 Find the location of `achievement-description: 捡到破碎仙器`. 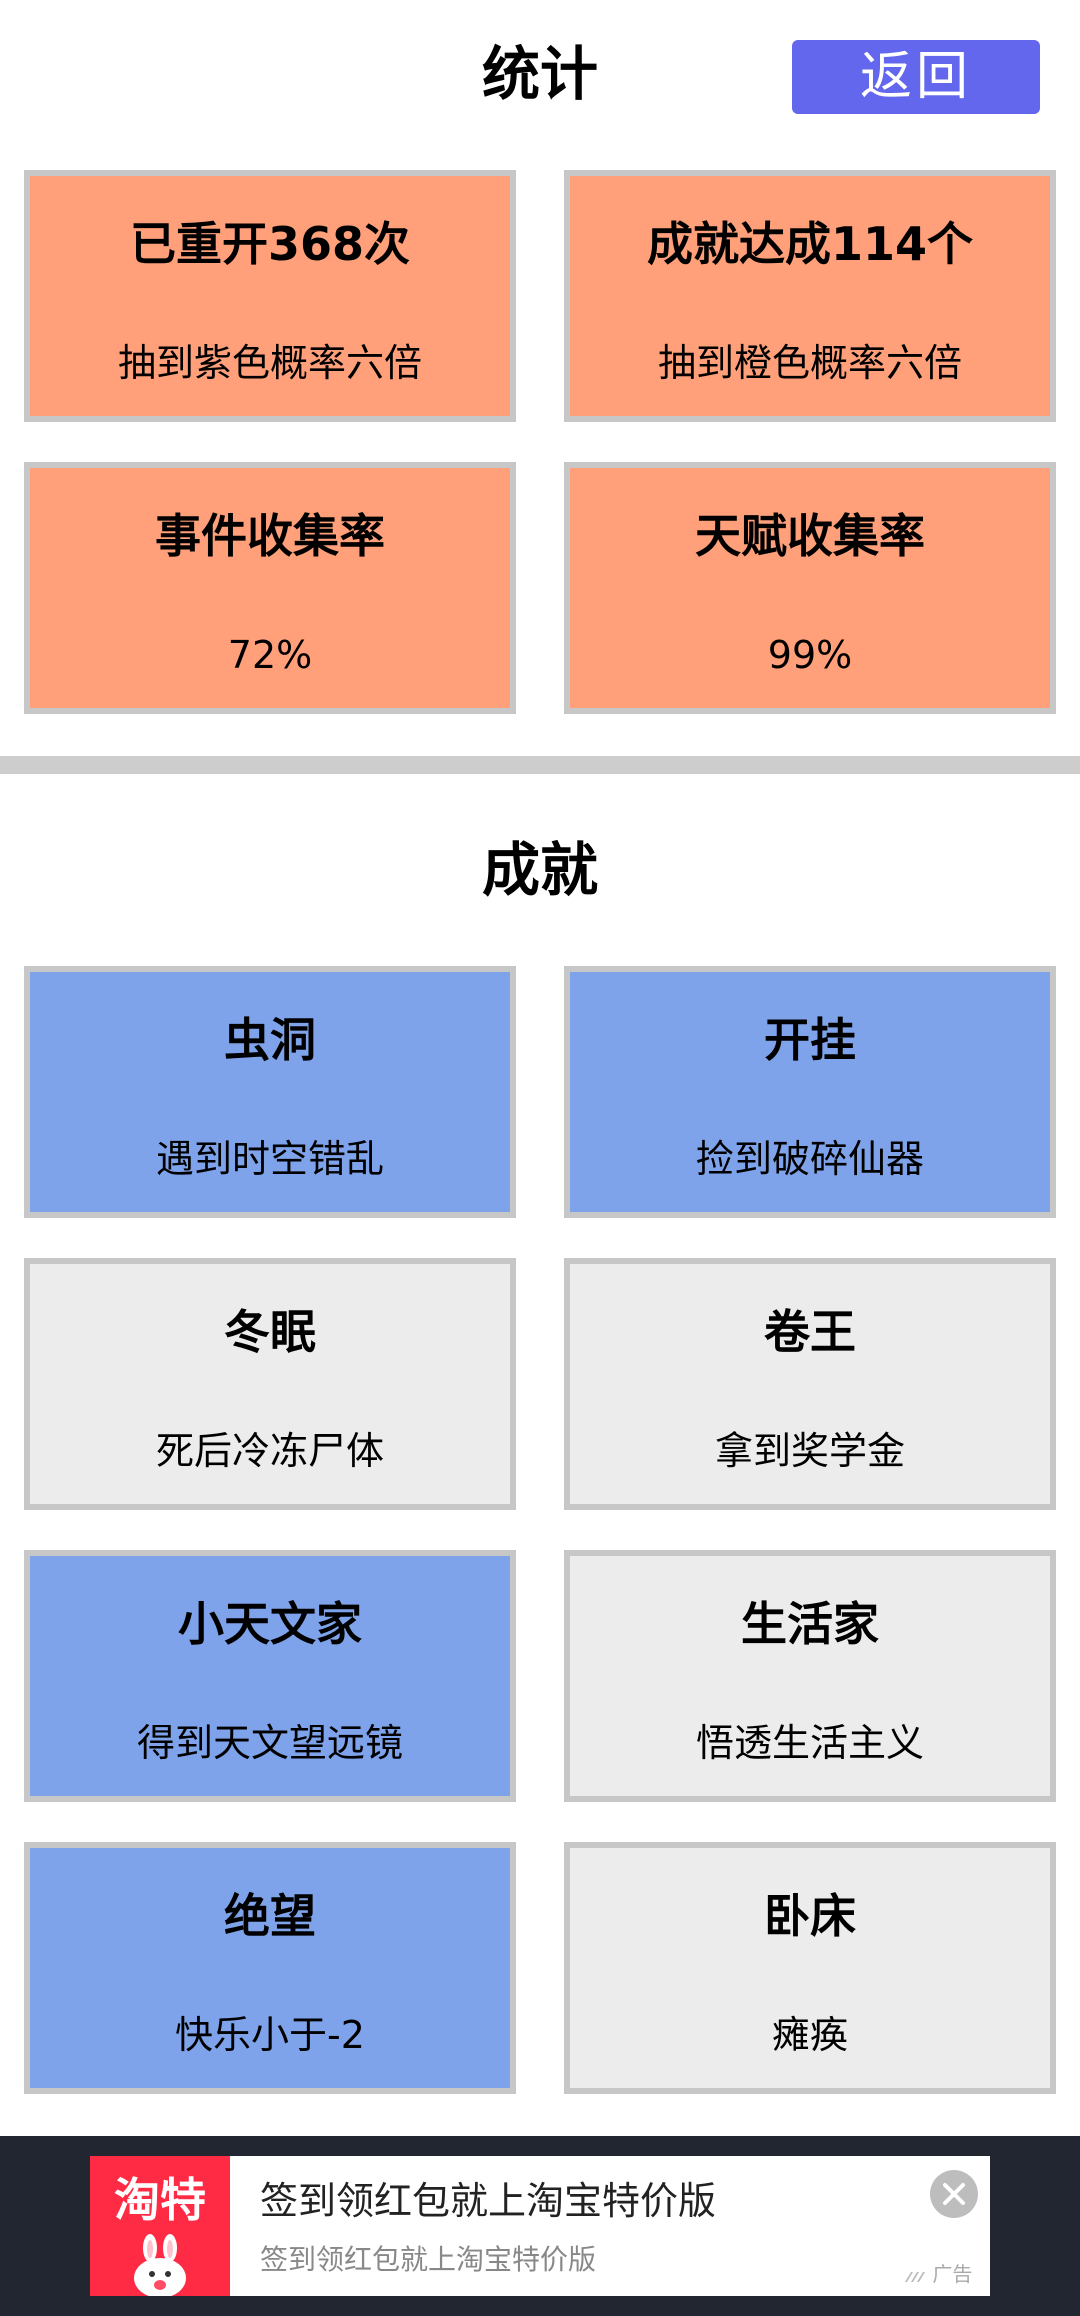

achievement-description: 捡到破碎仙器 is located at coordinates (809, 1159).